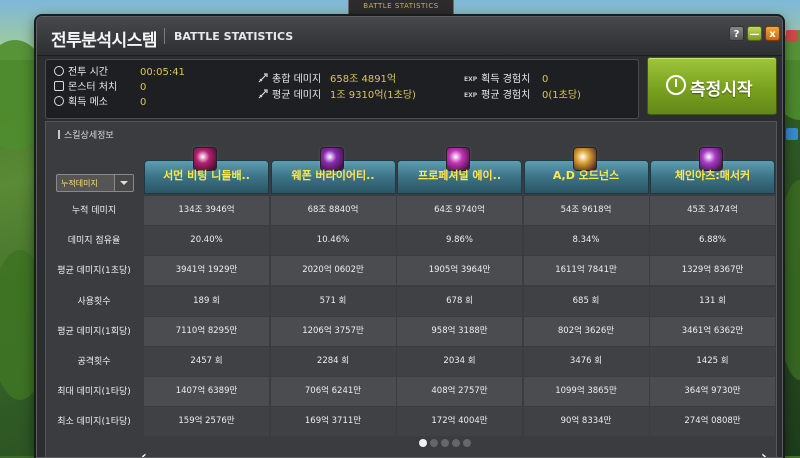 Image resolution: width=800 pixels, height=458 pixels. What do you see at coordinates (94, 301) in the screenshot?
I see `row-label: 사용횟수` at bounding box center [94, 301].